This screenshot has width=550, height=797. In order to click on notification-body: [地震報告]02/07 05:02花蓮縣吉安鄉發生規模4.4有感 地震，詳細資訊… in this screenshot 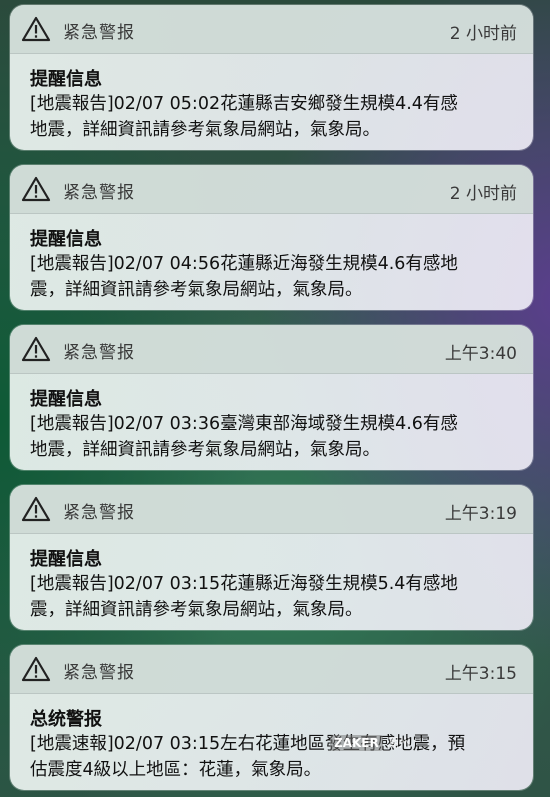, I will do `click(244, 117)`.